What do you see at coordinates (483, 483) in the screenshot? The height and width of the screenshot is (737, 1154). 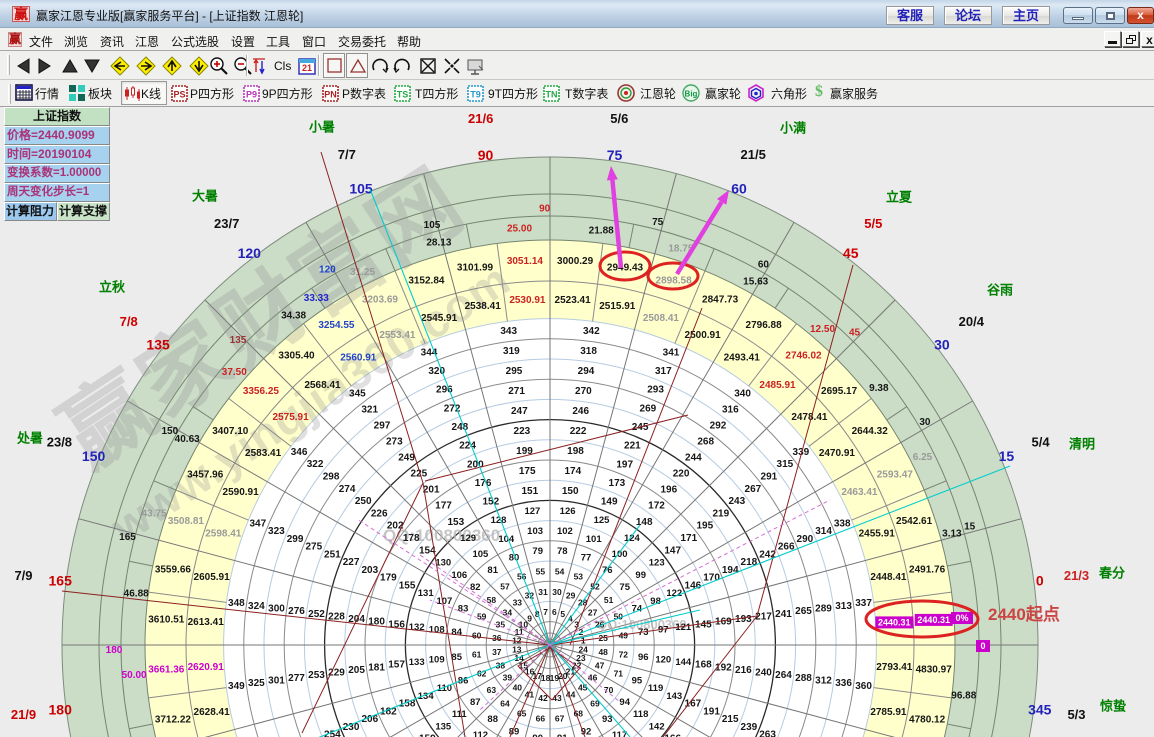 I see `svg-text: 176` at bounding box center [483, 483].